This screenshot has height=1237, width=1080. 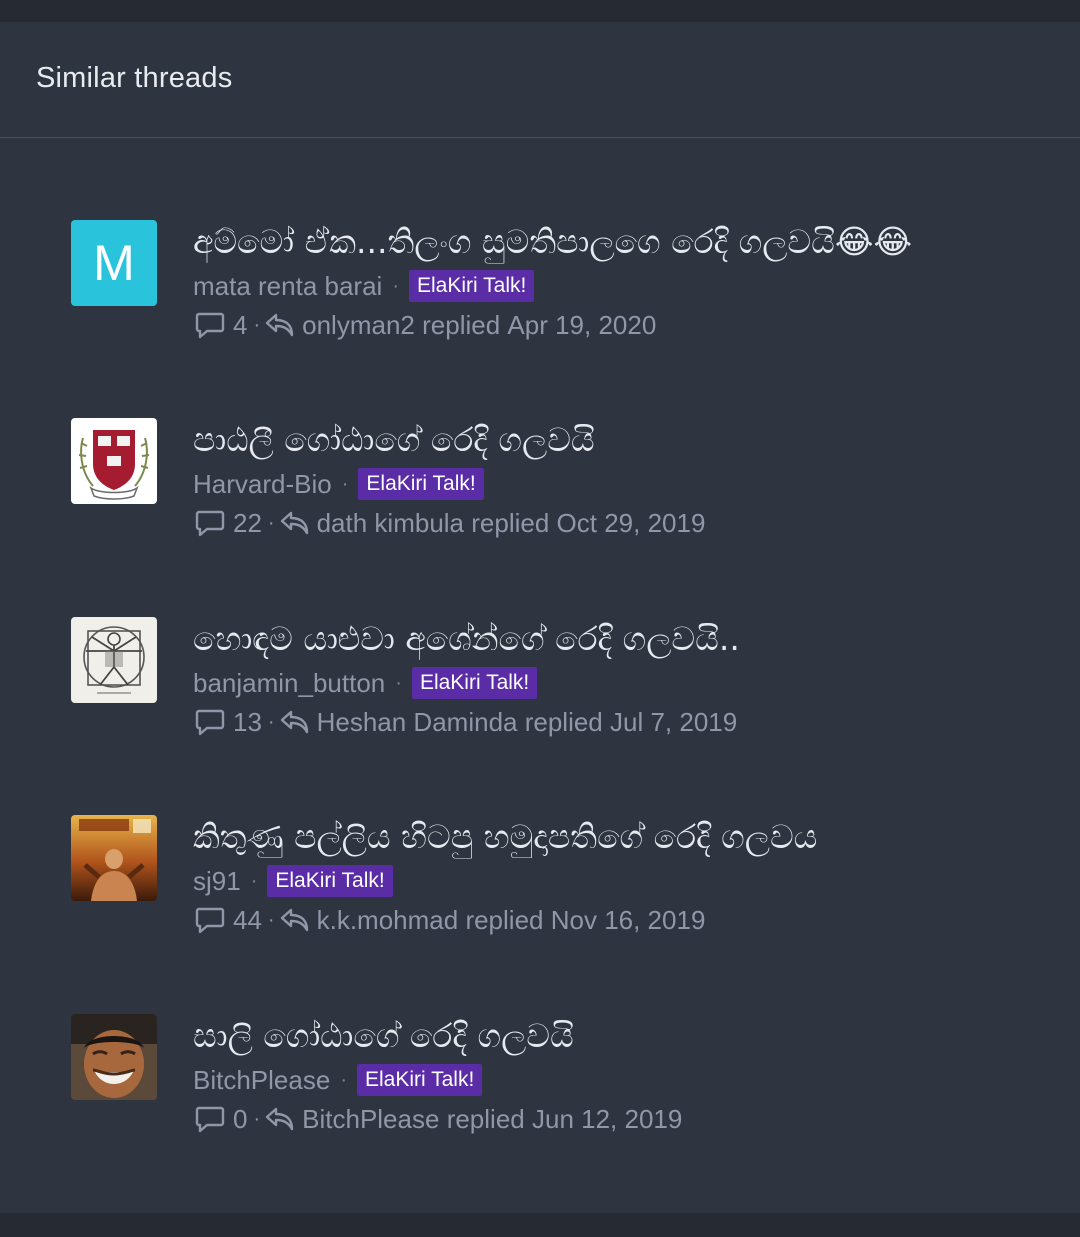 I want to click on thread-stats: 13 · Heshan Daminda replied Jul 7, 2019, so click(x=466, y=722).